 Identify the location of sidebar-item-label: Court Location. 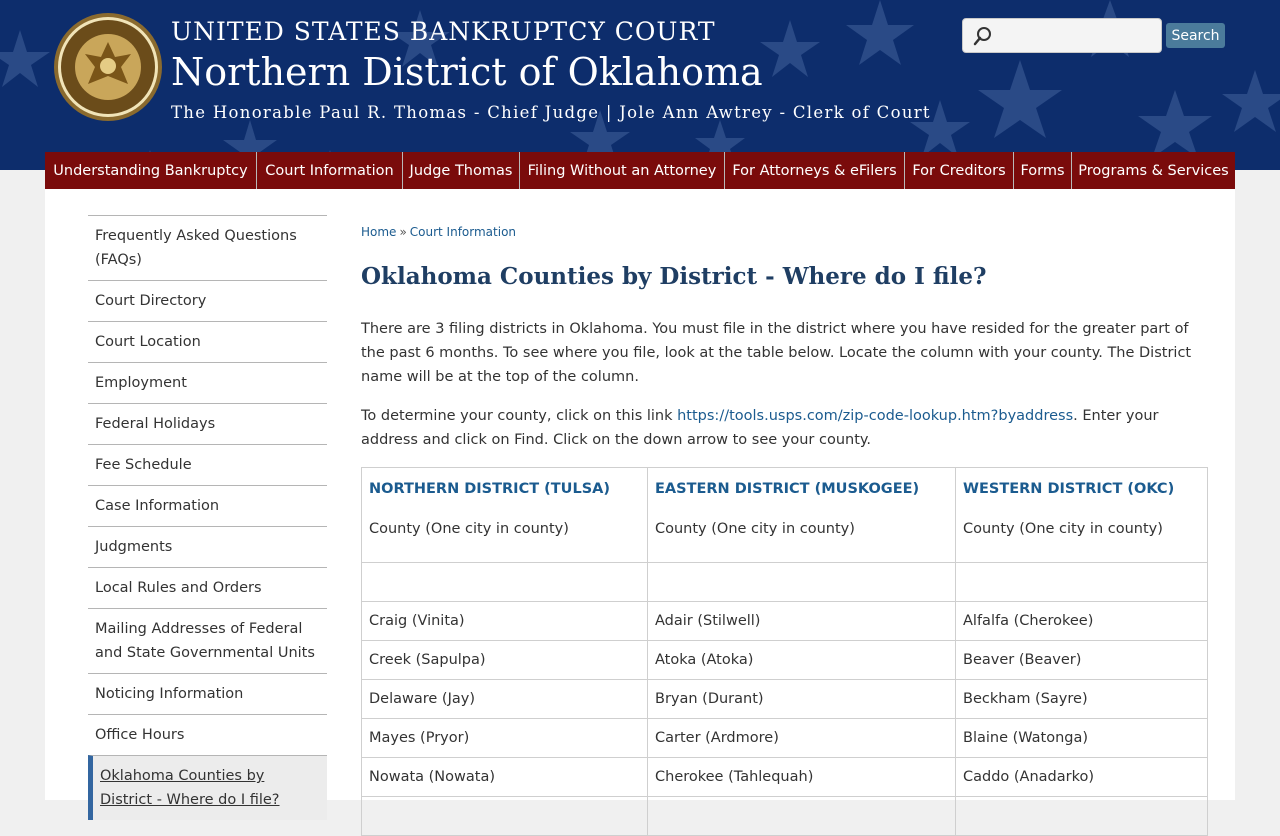
(148, 342).